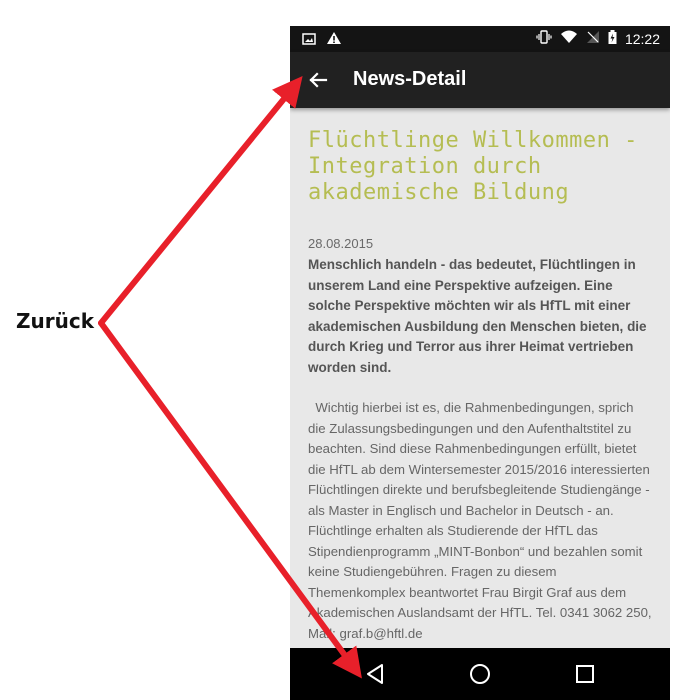  I want to click on battery-charging-icon, so click(612, 38).